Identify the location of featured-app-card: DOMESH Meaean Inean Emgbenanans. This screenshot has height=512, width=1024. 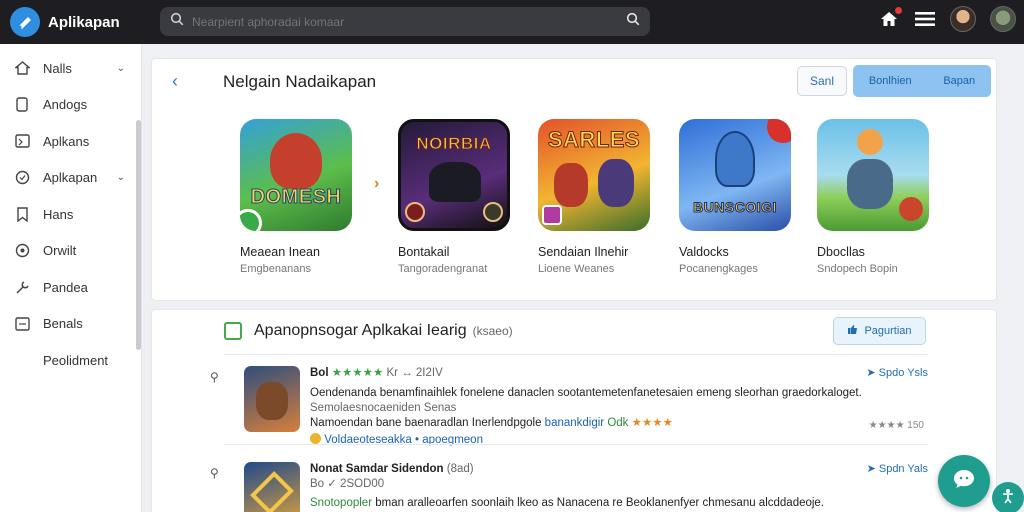
(305, 197).